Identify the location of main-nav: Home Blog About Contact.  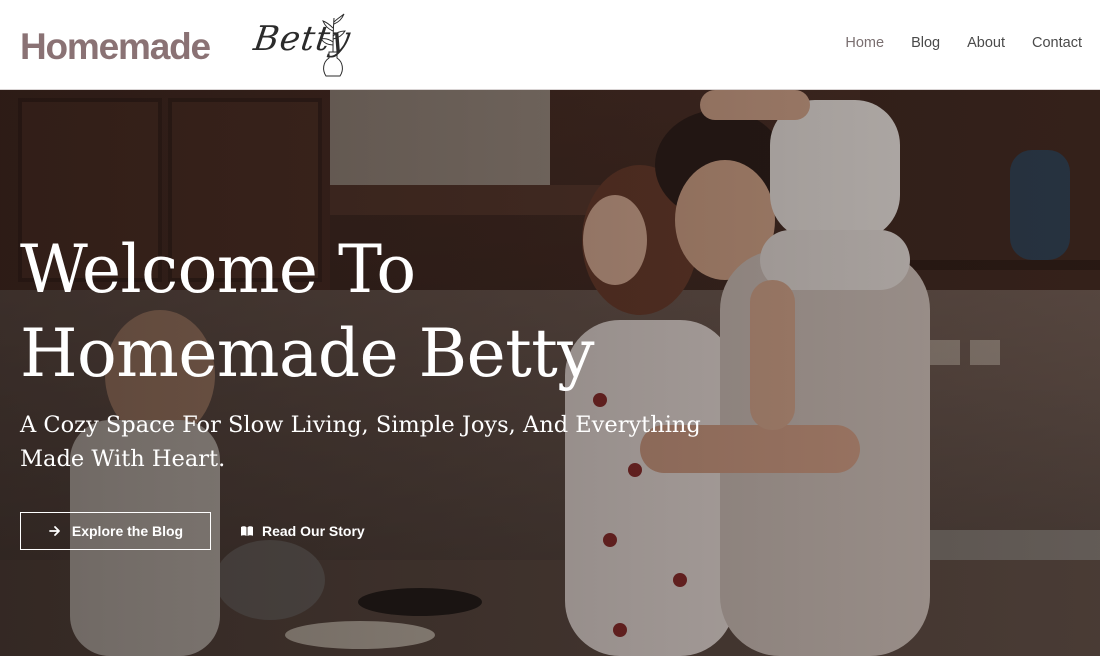
(950, 43).